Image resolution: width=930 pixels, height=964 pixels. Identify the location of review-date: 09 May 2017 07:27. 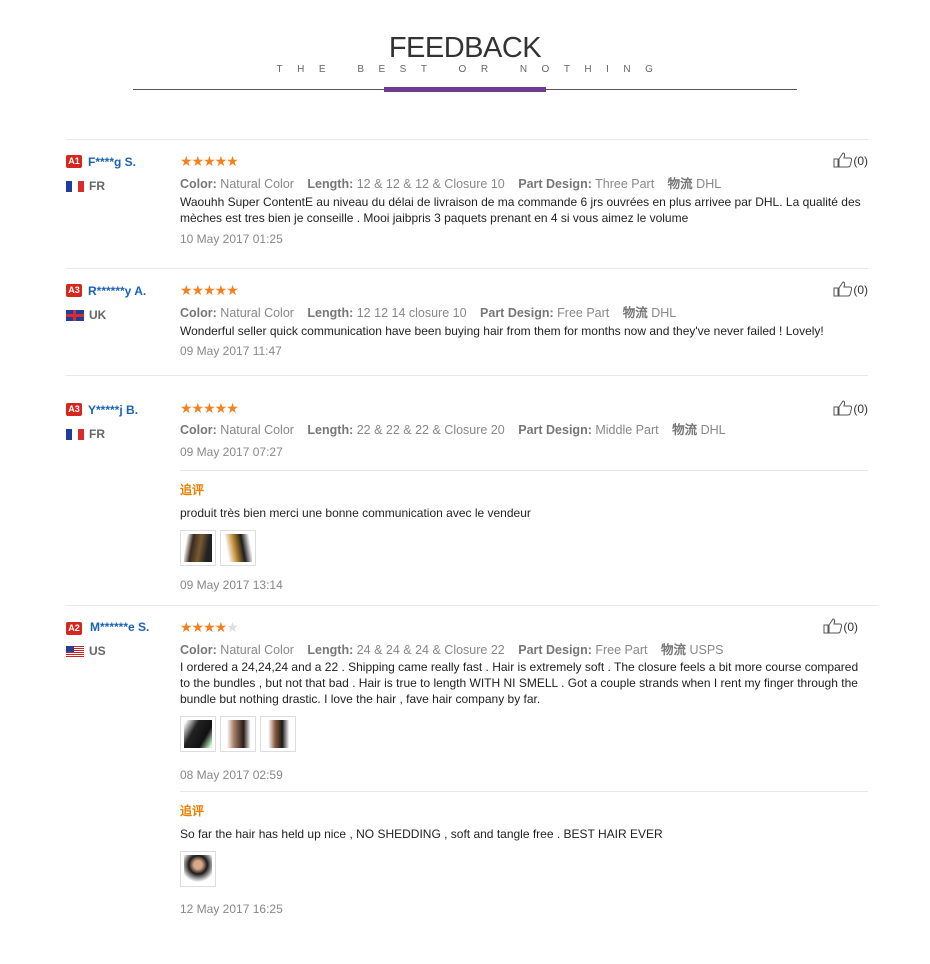
(231, 452).